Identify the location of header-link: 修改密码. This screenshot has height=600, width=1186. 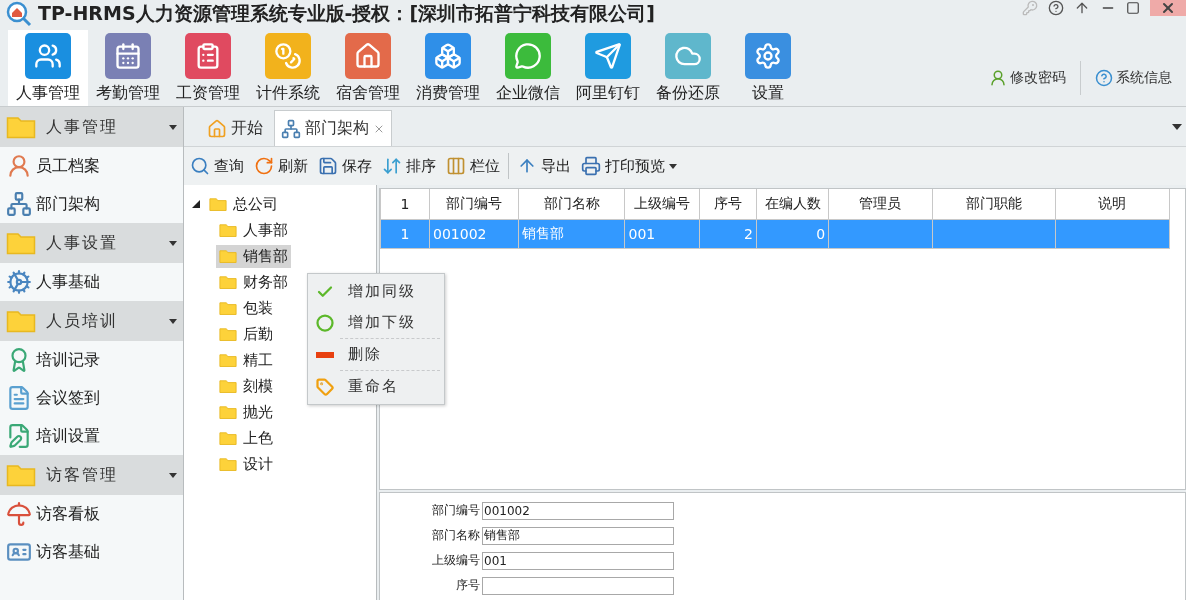
(1027, 78).